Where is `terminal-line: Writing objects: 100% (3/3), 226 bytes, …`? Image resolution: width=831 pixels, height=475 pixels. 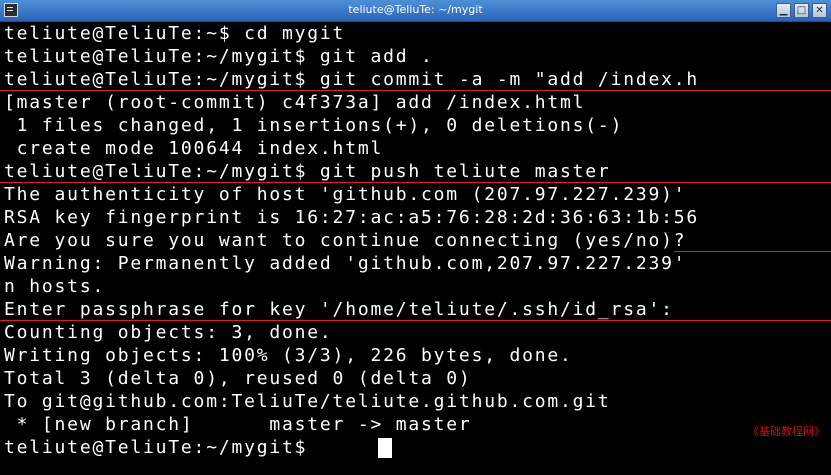 terminal-line: Writing objects: 100% (3/3), 226 bytes, … is located at coordinates (288, 355).